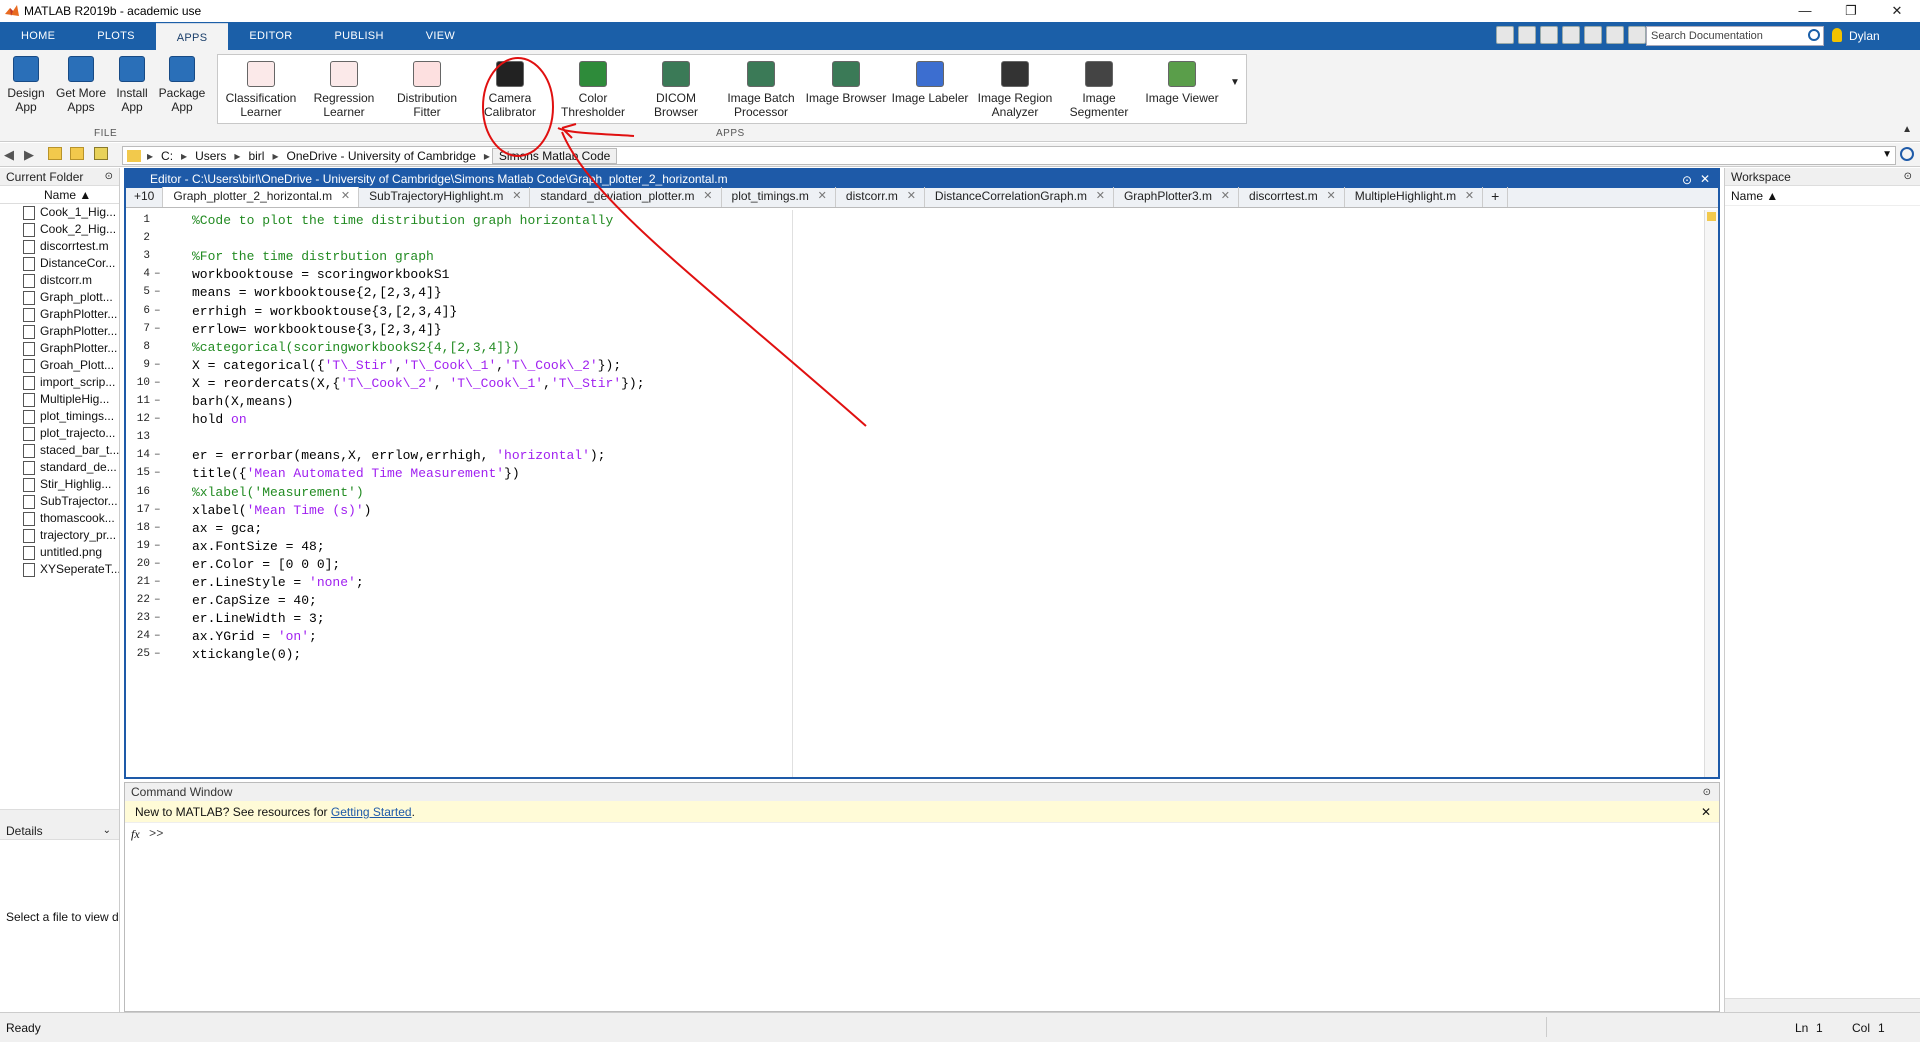 The width and height of the screenshot is (1920, 1042). I want to click on design-app-button: Design App, so click(26, 85).